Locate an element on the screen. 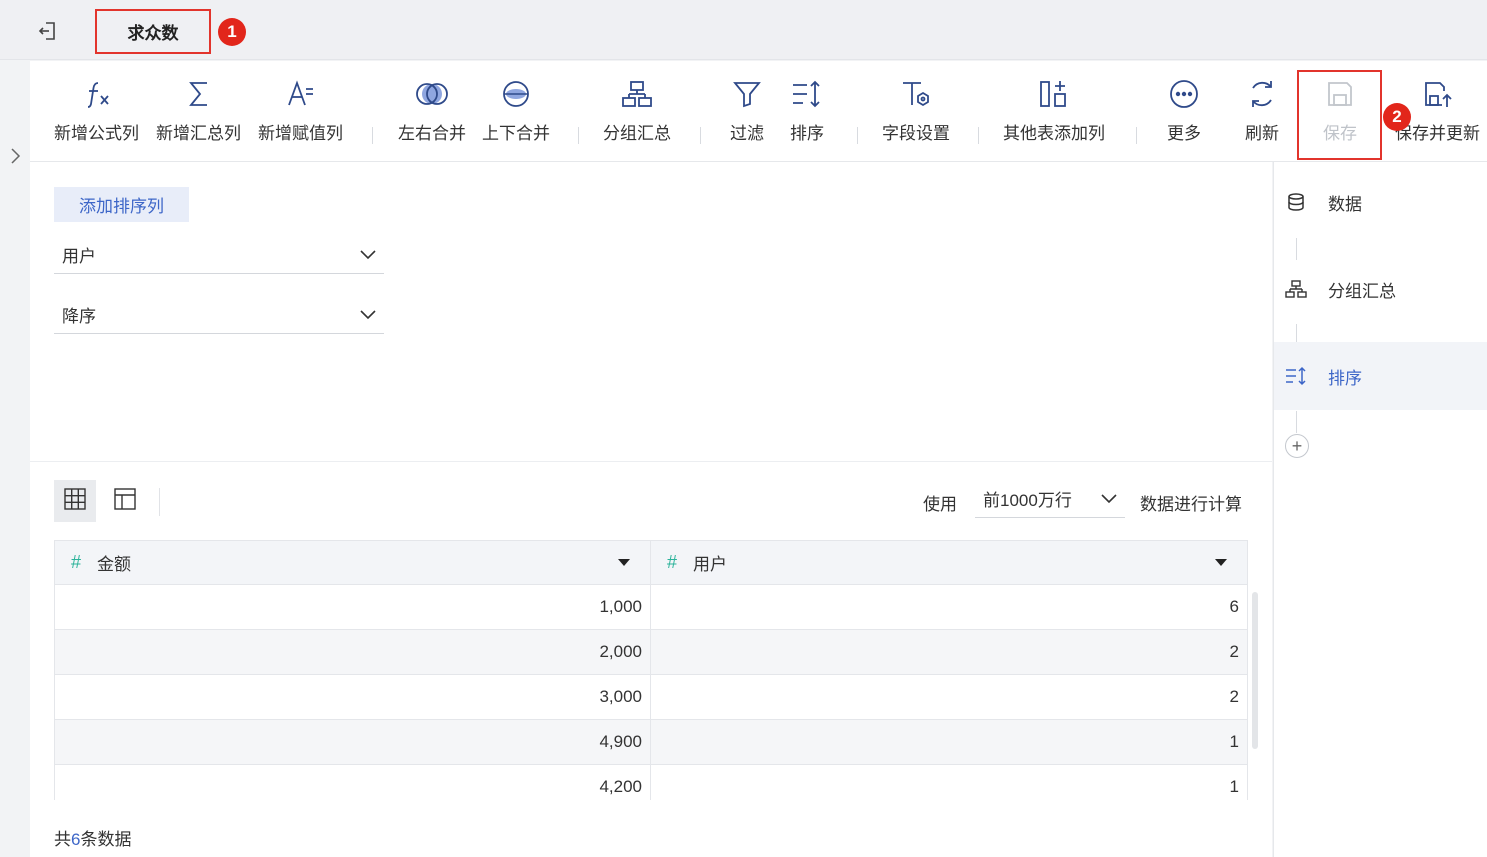  calc-label: 数据进行计算 is located at coordinates (1191, 504).